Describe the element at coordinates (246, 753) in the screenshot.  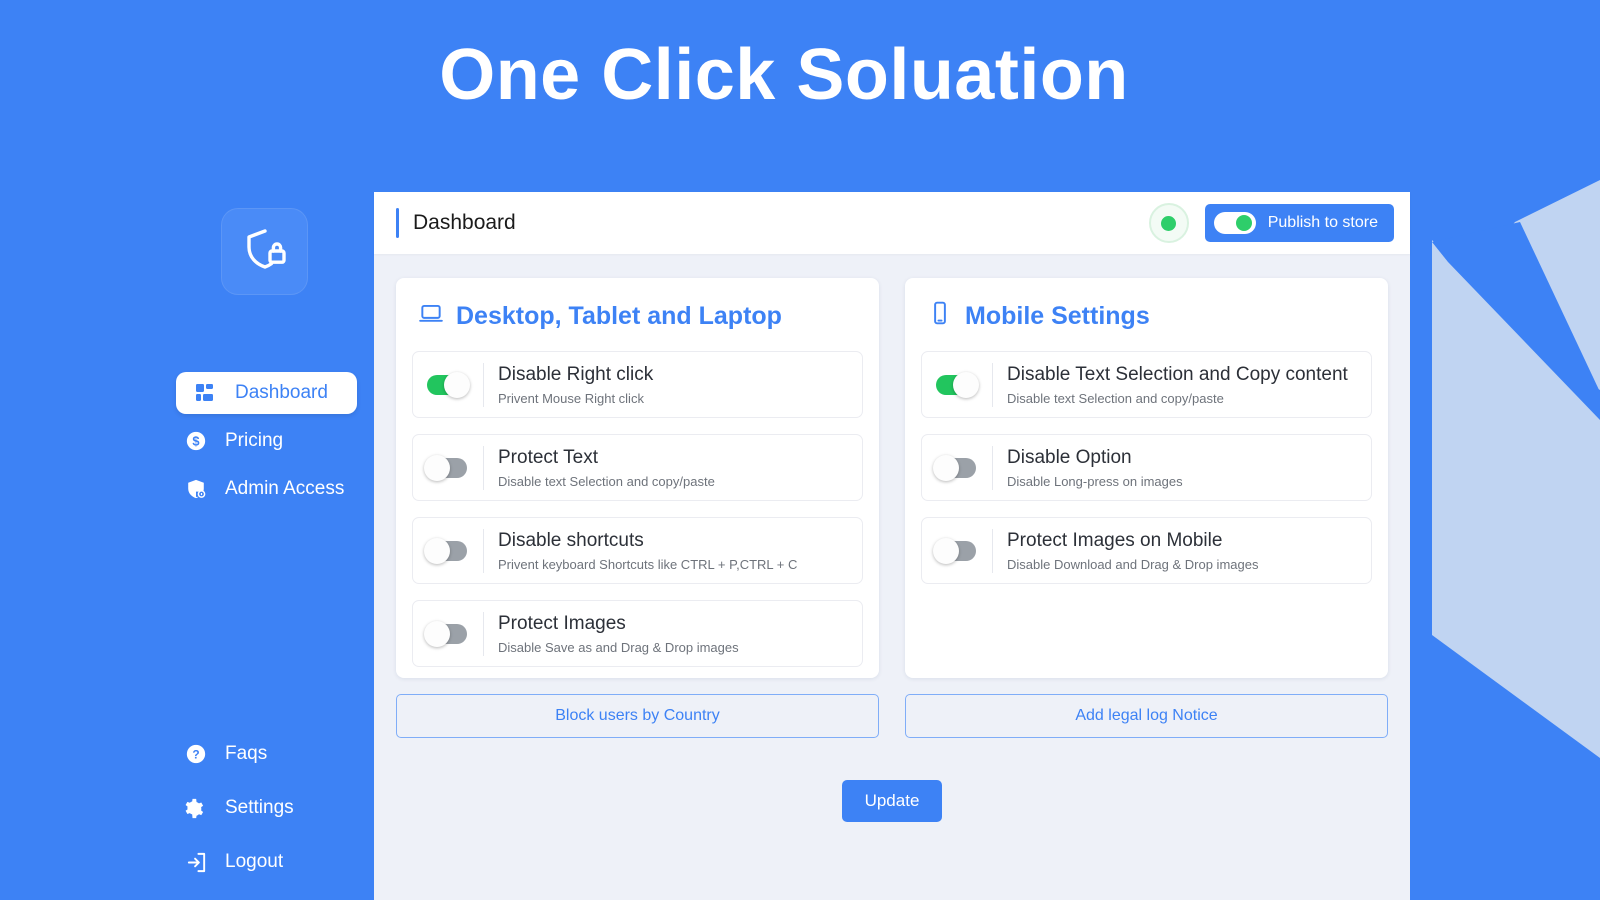
I see `sidebar-item-label: Faqs` at that location.